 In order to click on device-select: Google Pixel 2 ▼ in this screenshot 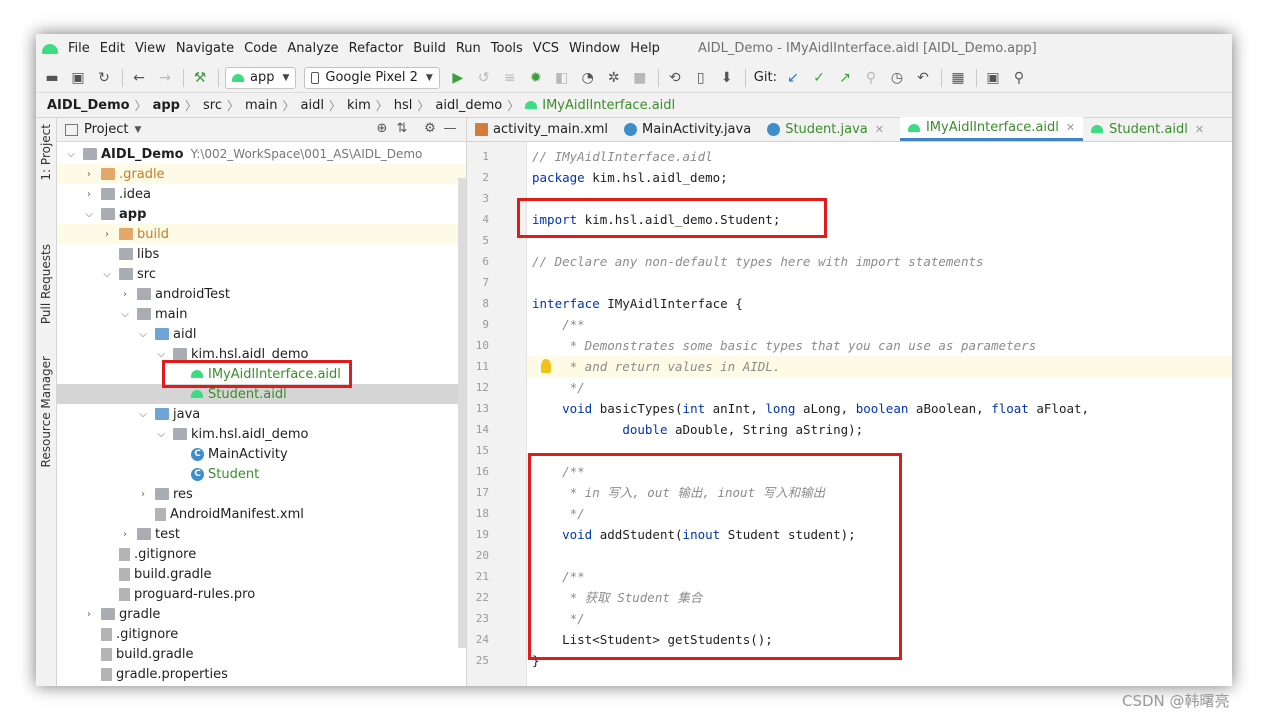, I will do `click(372, 77)`.